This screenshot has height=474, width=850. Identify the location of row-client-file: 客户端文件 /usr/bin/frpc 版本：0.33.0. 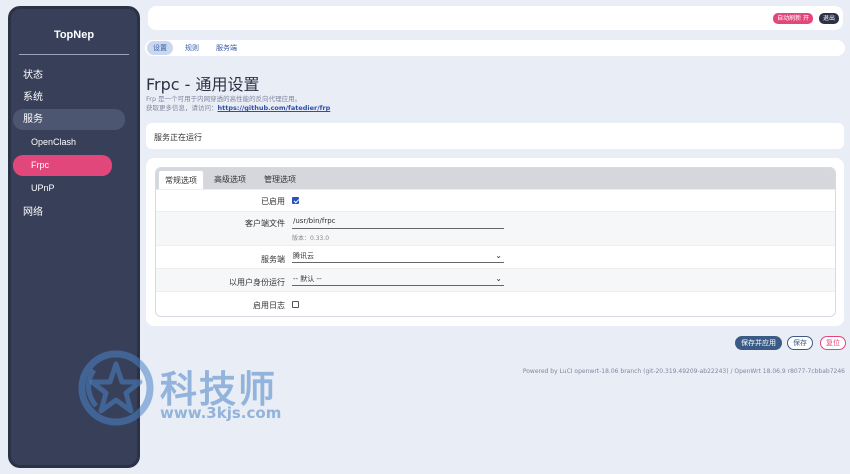
(495, 228).